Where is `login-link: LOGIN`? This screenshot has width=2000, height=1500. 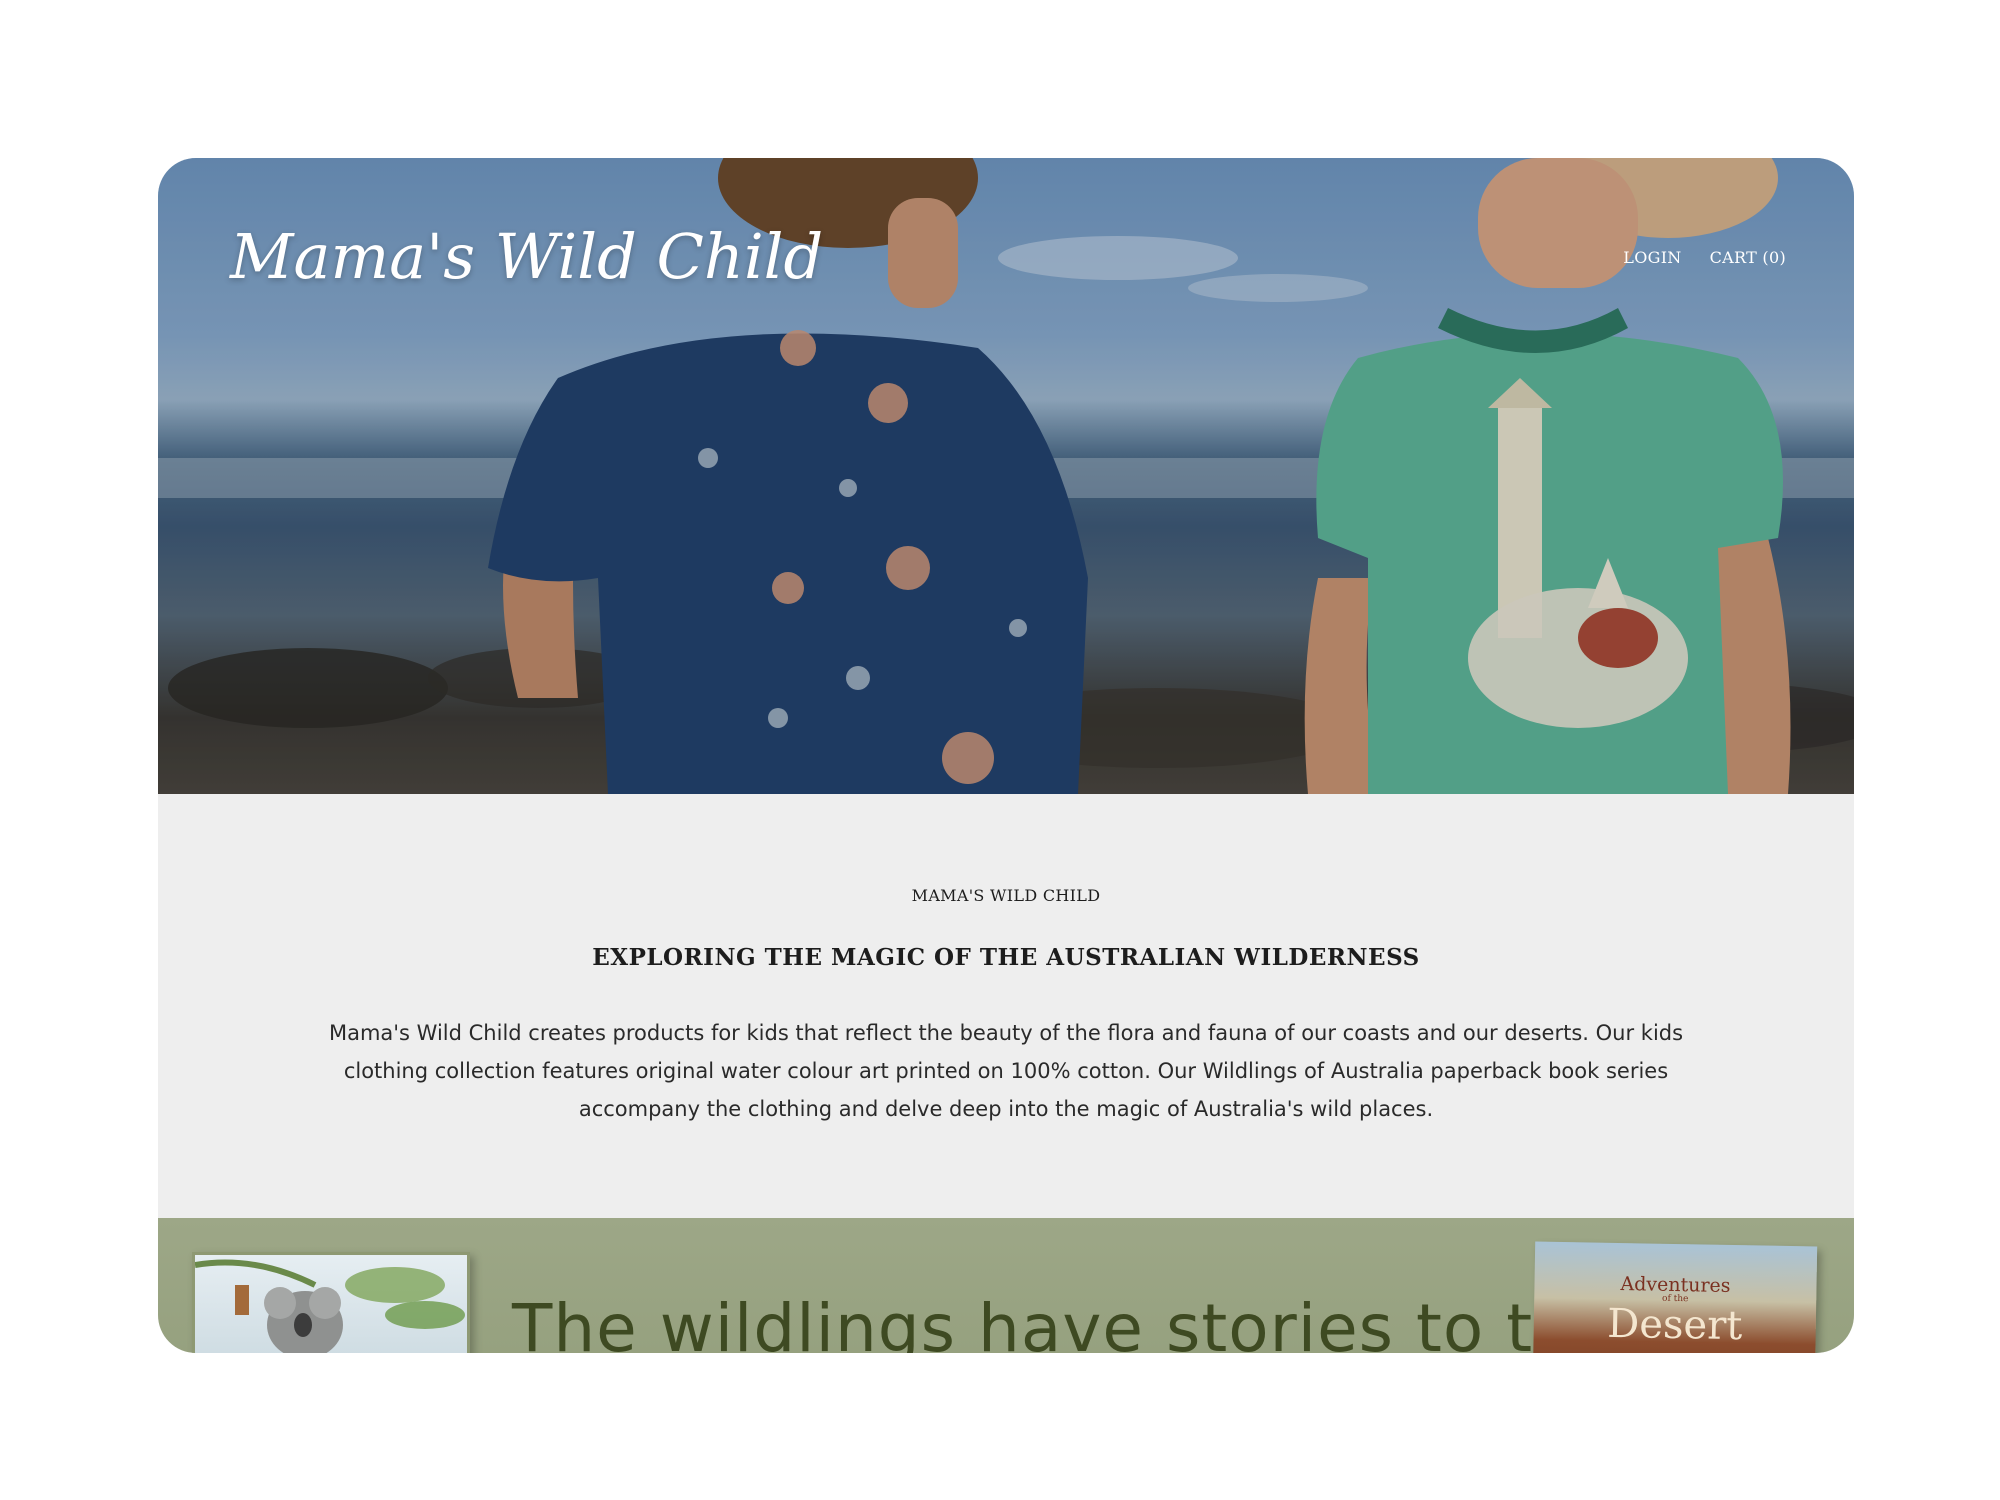 login-link: LOGIN is located at coordinates (1652, 257).